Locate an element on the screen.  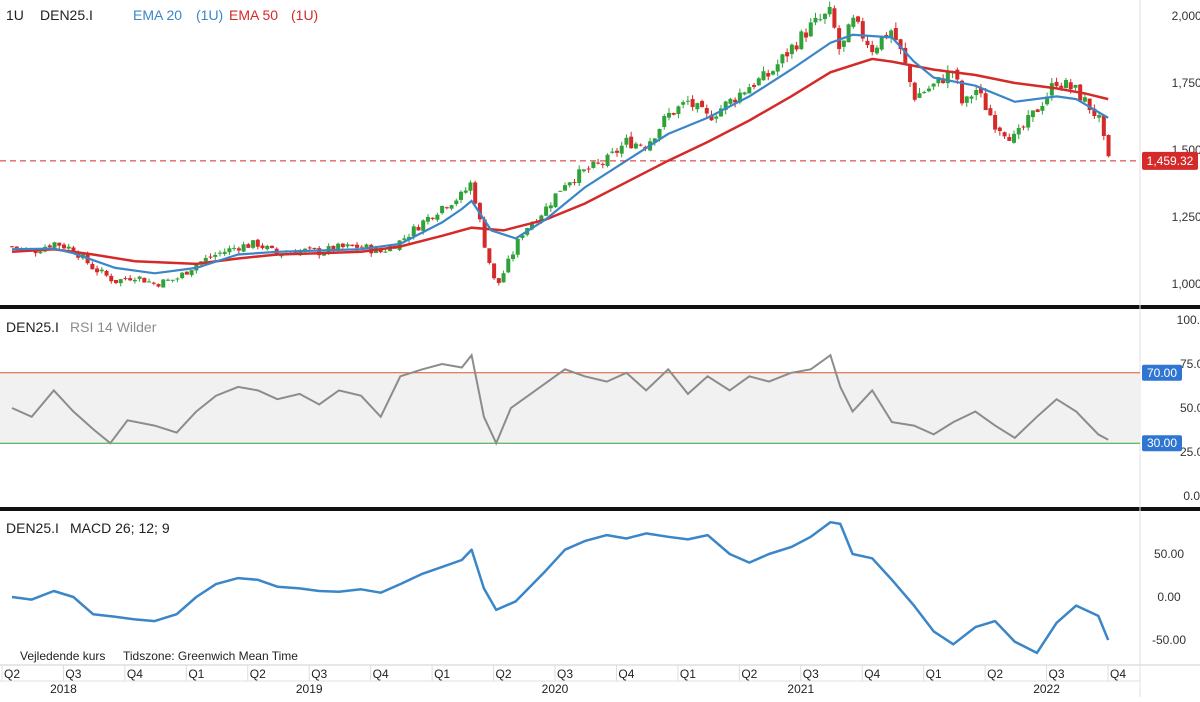
year-label: 2020 is located at coordinates (555, 689).